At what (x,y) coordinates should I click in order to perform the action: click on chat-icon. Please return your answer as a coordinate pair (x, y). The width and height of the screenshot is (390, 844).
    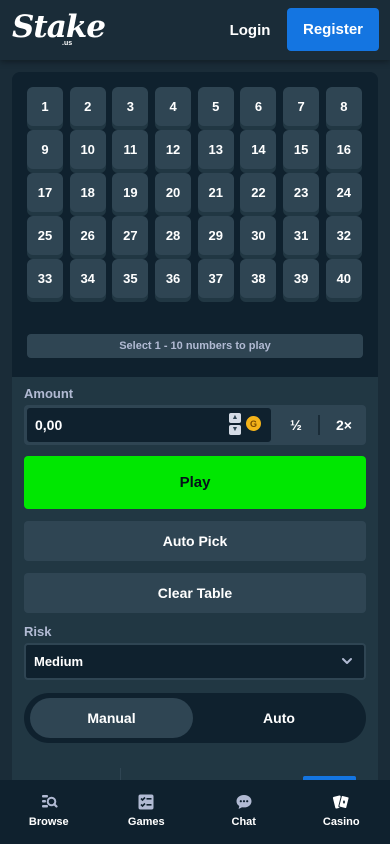
    Looking at the image, I should click on (244, 802).